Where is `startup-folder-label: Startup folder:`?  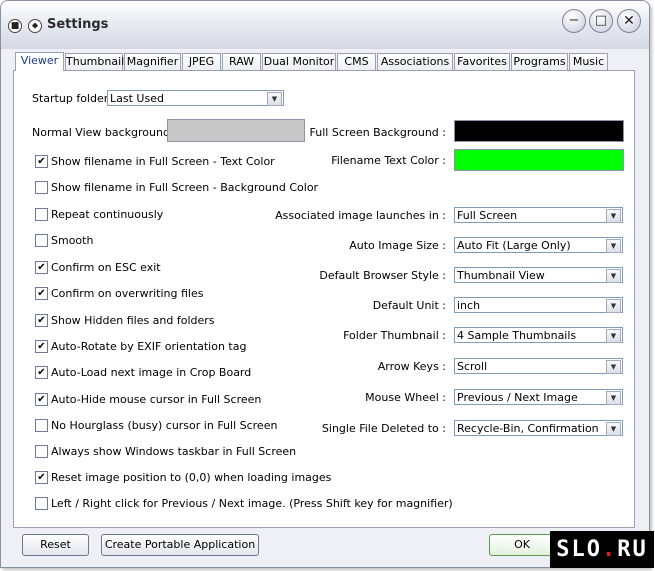 startup-folder-label: Startup folder: is located at coordinates (72, 98).